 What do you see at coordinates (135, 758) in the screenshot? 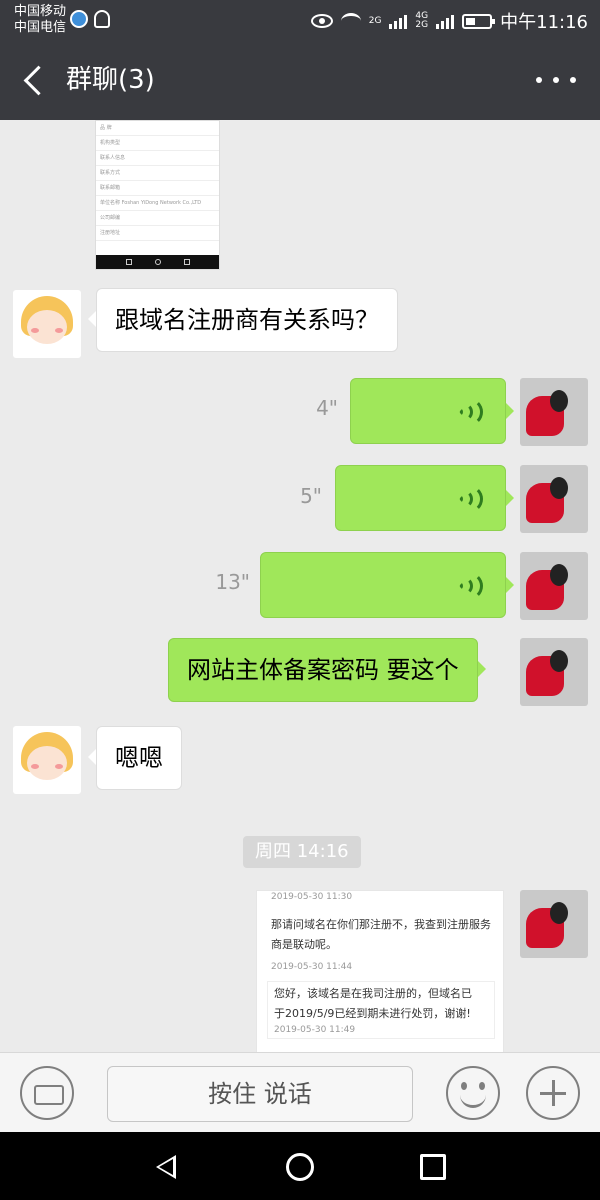
I see `message-bubble-left: 嗯嗯` at bounding box center [135, 758].